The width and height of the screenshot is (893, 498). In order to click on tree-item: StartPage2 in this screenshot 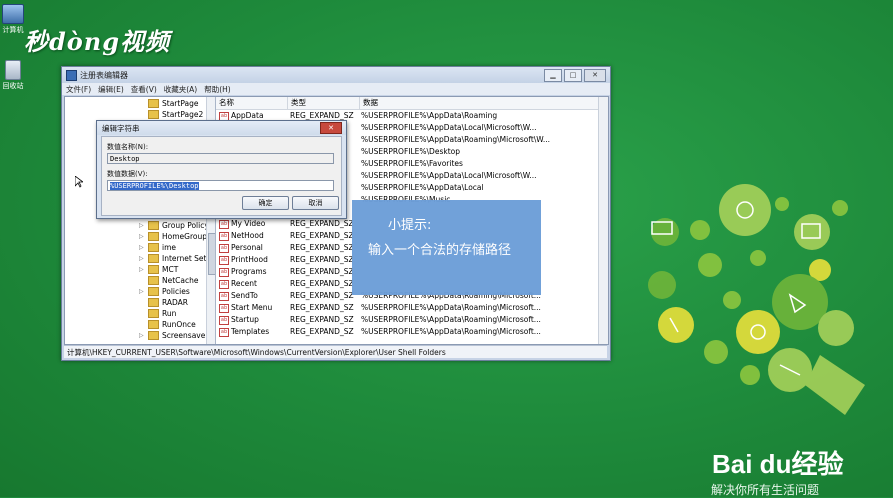, I will do `click(175, 114)`.